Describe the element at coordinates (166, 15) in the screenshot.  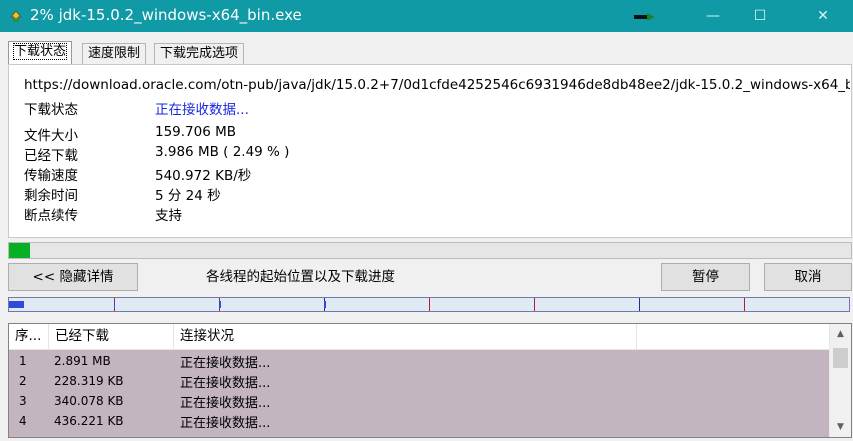
I see `window-title: 2% jdk-15.0.2_windows-x64_bin.exe` at that location.